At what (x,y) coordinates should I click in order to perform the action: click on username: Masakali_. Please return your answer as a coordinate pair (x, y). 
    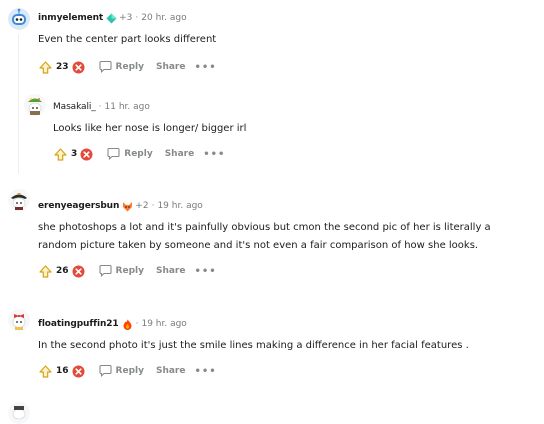
    Looking at the image, I should click on (74, 107).